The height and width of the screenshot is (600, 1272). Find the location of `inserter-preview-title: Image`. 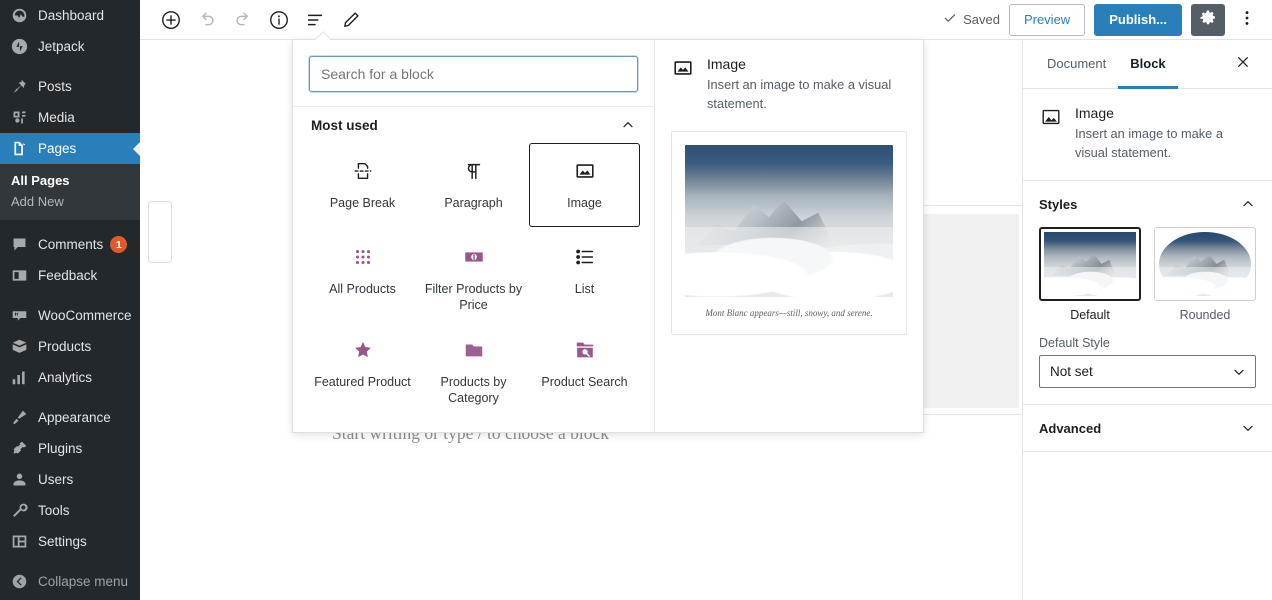

inserter-preview-title: Image is located at coordinates (726, 64).